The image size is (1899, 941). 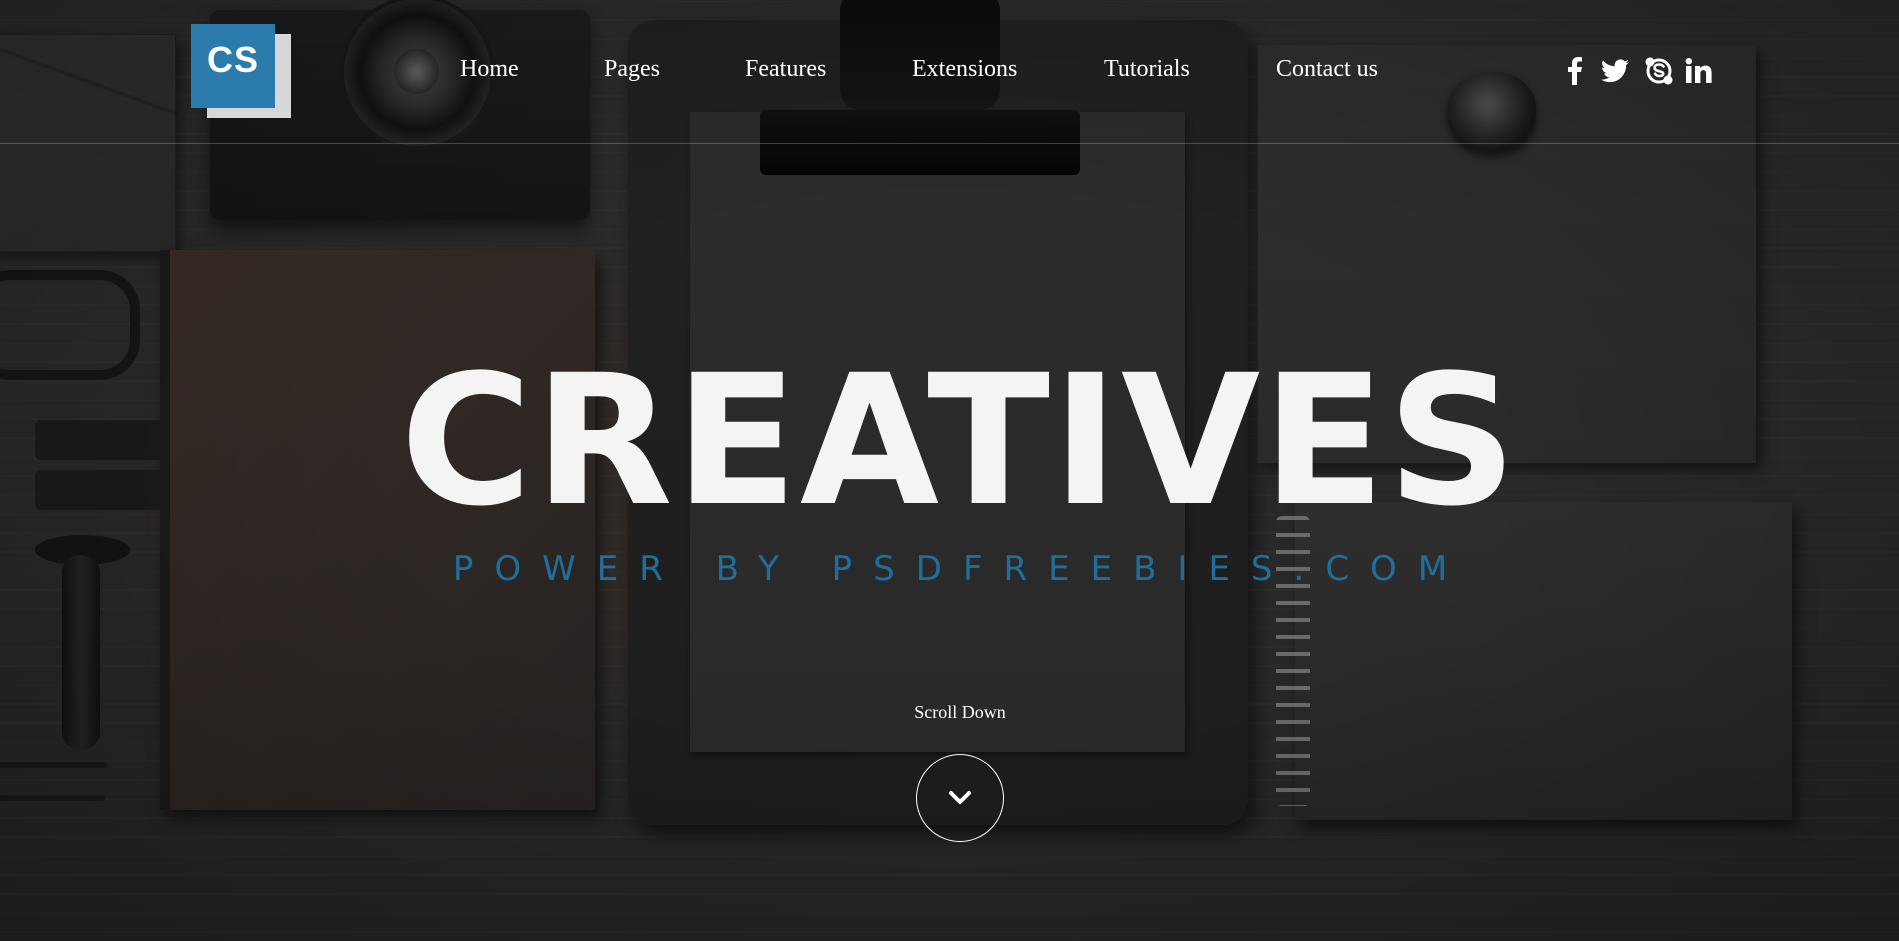 I want to click on nav-item-pages: Pages, so click(x=632, y=69).